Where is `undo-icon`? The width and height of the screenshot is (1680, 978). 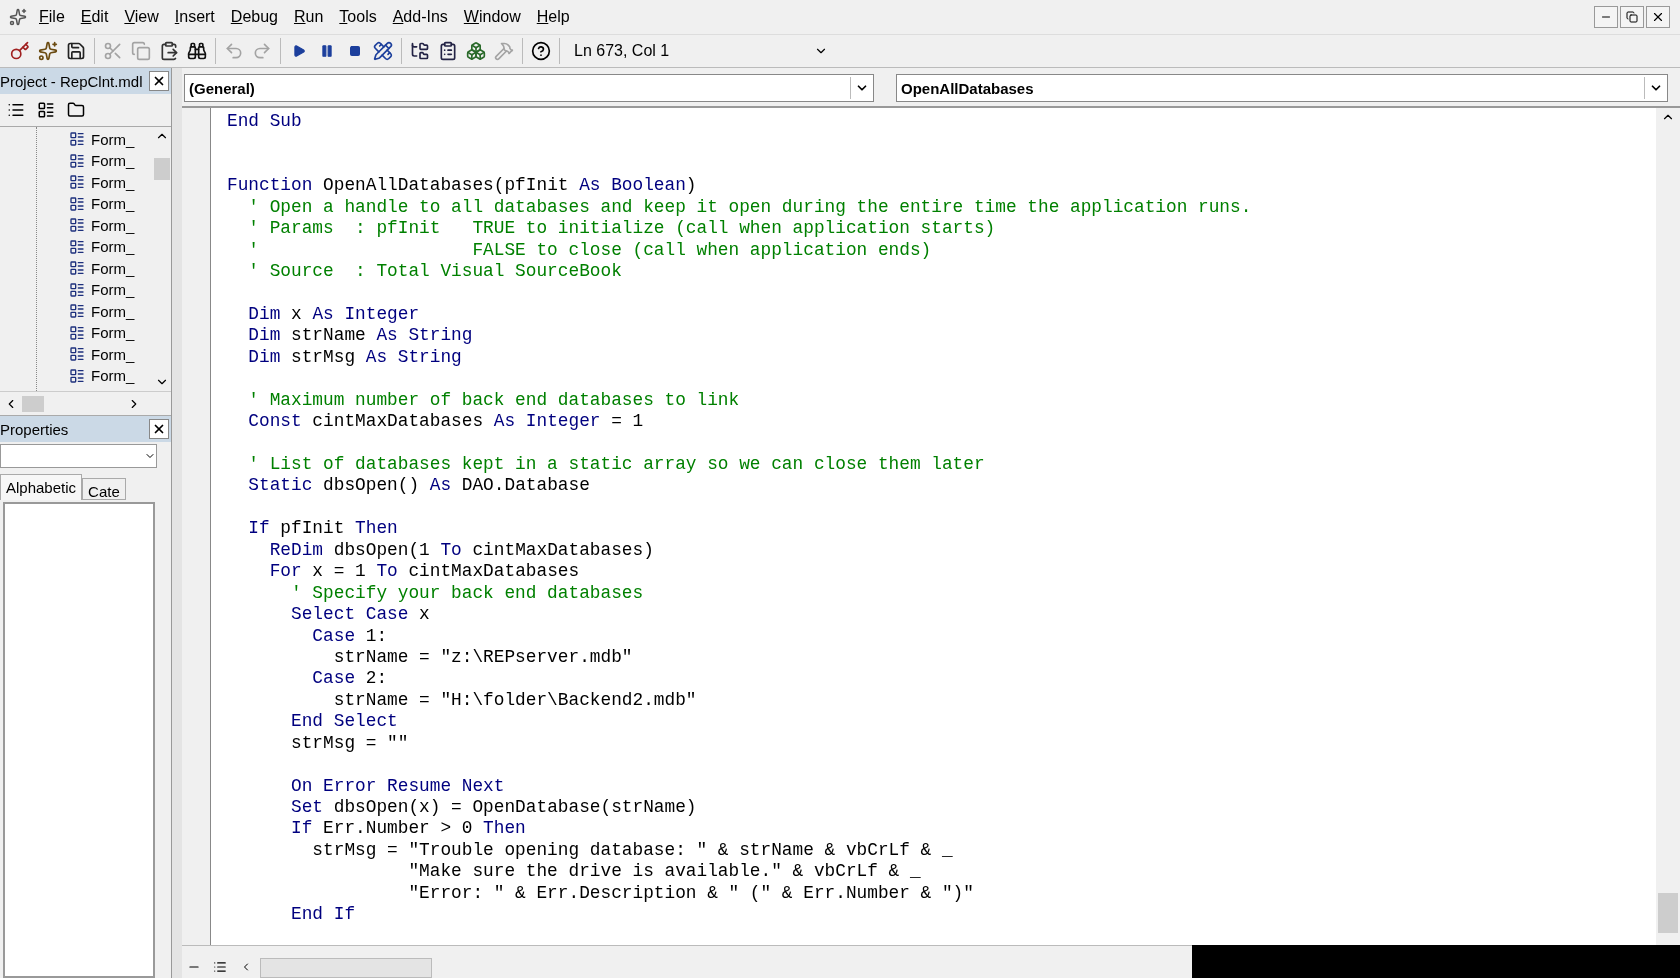 undo-icon is located at coordinates (234, 51).